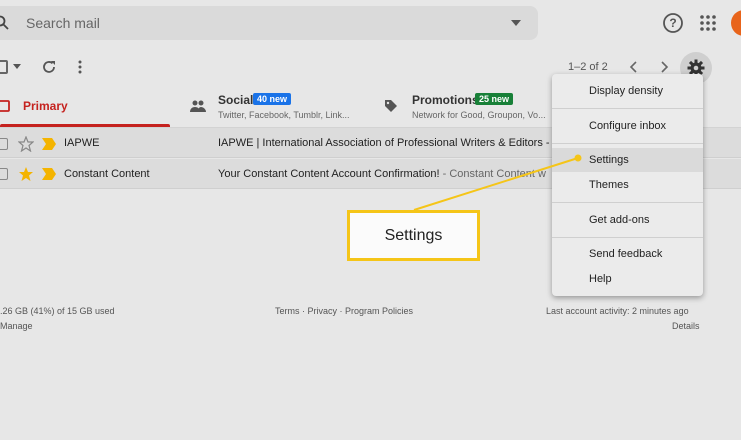 The width and height of the screenshot is (741, 440). Describe the element at coordinates (492, 174) in the screenshot. I see `email-snippet: - Constant Content w` at that location.